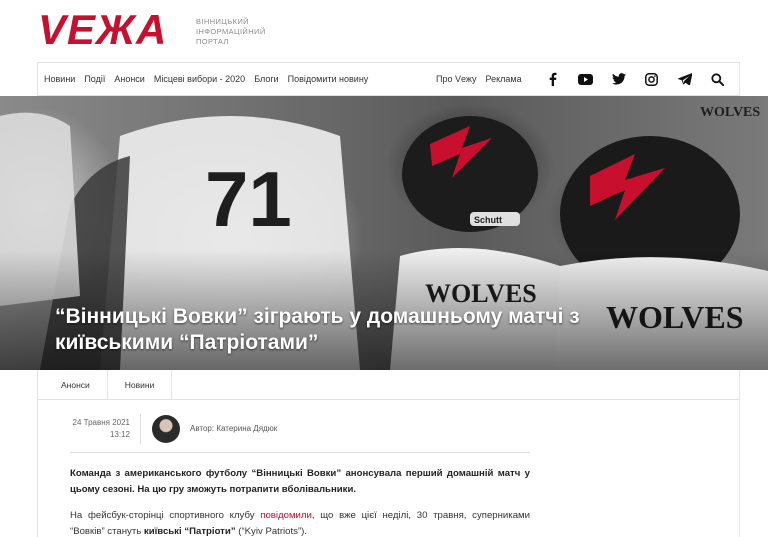  I want to click on logo-subtitle: ВІННИЦЬКИЙ ІНФОРМАЦІЙНИЙ ПОРТАЛ, so click(231, 31).